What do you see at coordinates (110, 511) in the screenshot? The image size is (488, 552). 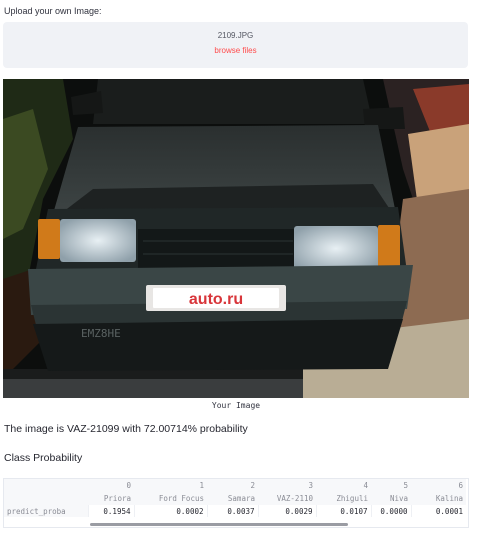 I see `probability-cell: 0.1954` at bounding box center [110, 511].